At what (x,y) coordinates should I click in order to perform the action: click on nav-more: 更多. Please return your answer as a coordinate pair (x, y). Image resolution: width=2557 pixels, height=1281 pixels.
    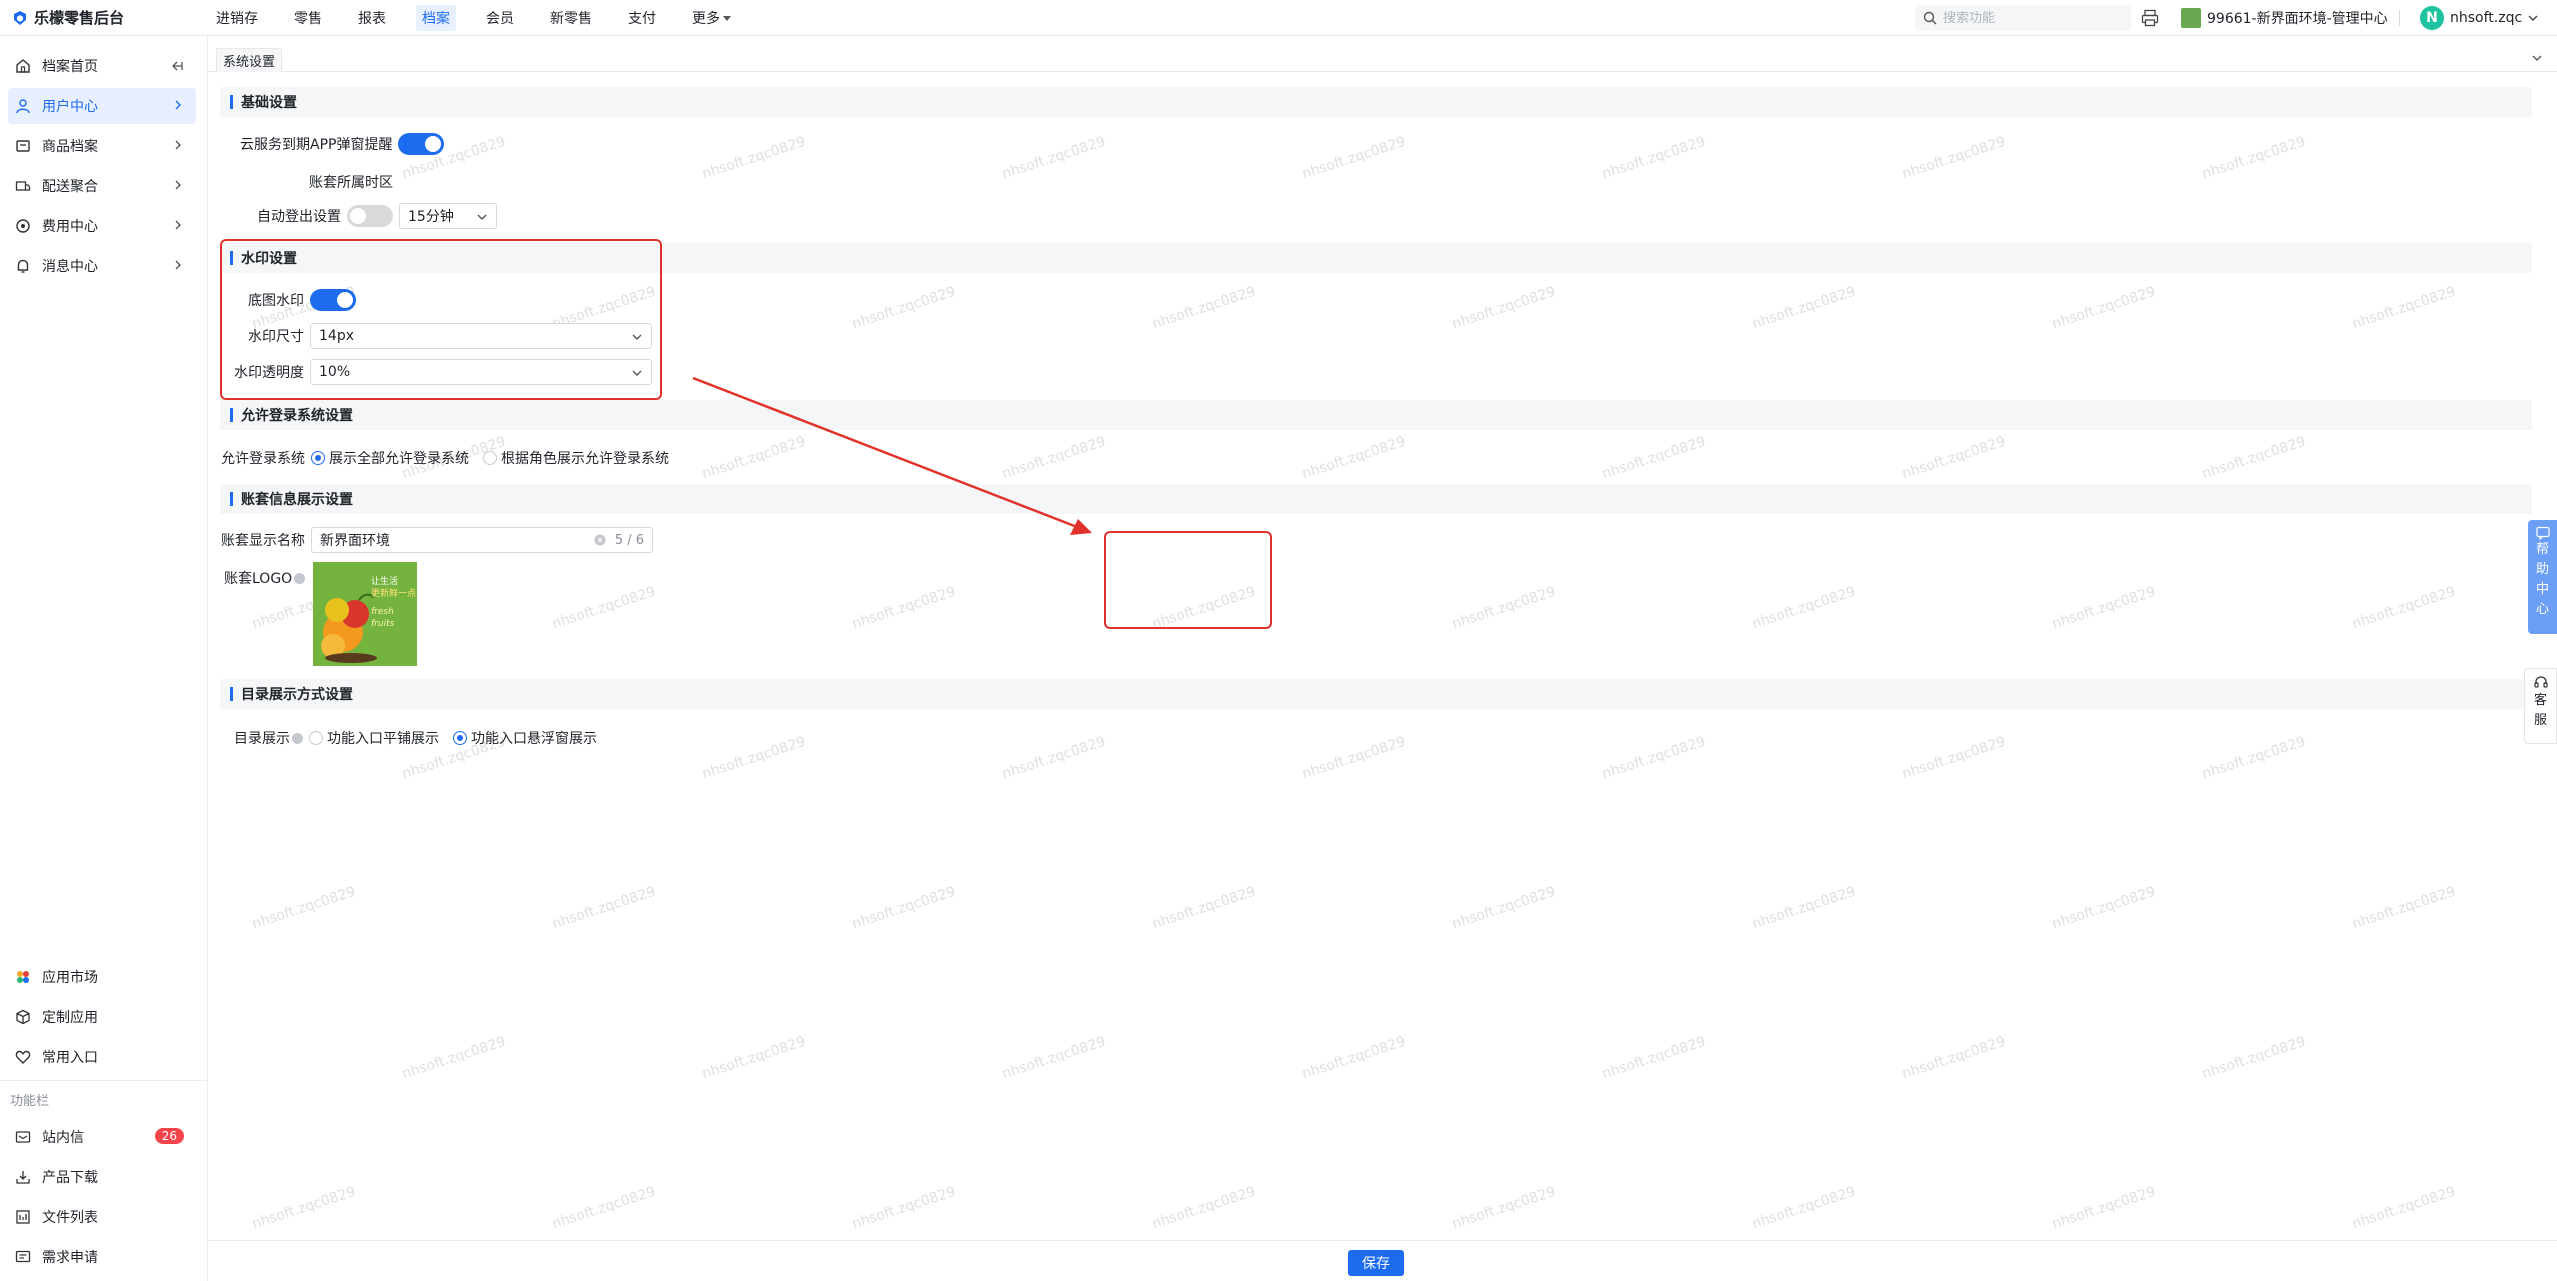
    Looking at the image, I should click on (711, 18).